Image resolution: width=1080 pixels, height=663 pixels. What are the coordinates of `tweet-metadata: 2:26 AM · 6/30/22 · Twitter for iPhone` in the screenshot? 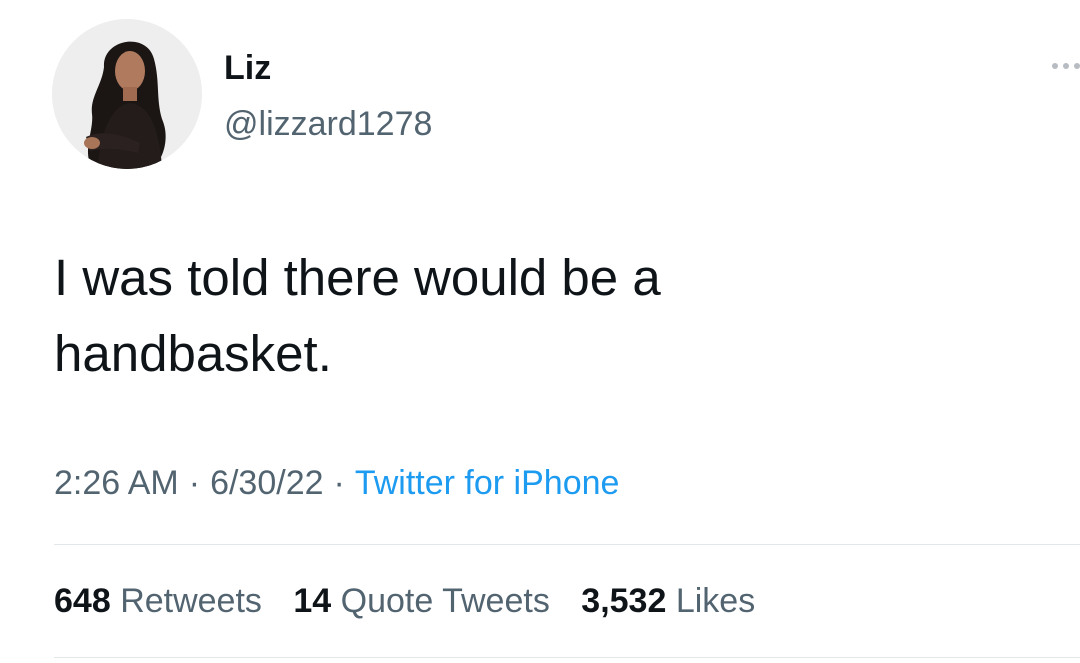 It's located at (336, 483).